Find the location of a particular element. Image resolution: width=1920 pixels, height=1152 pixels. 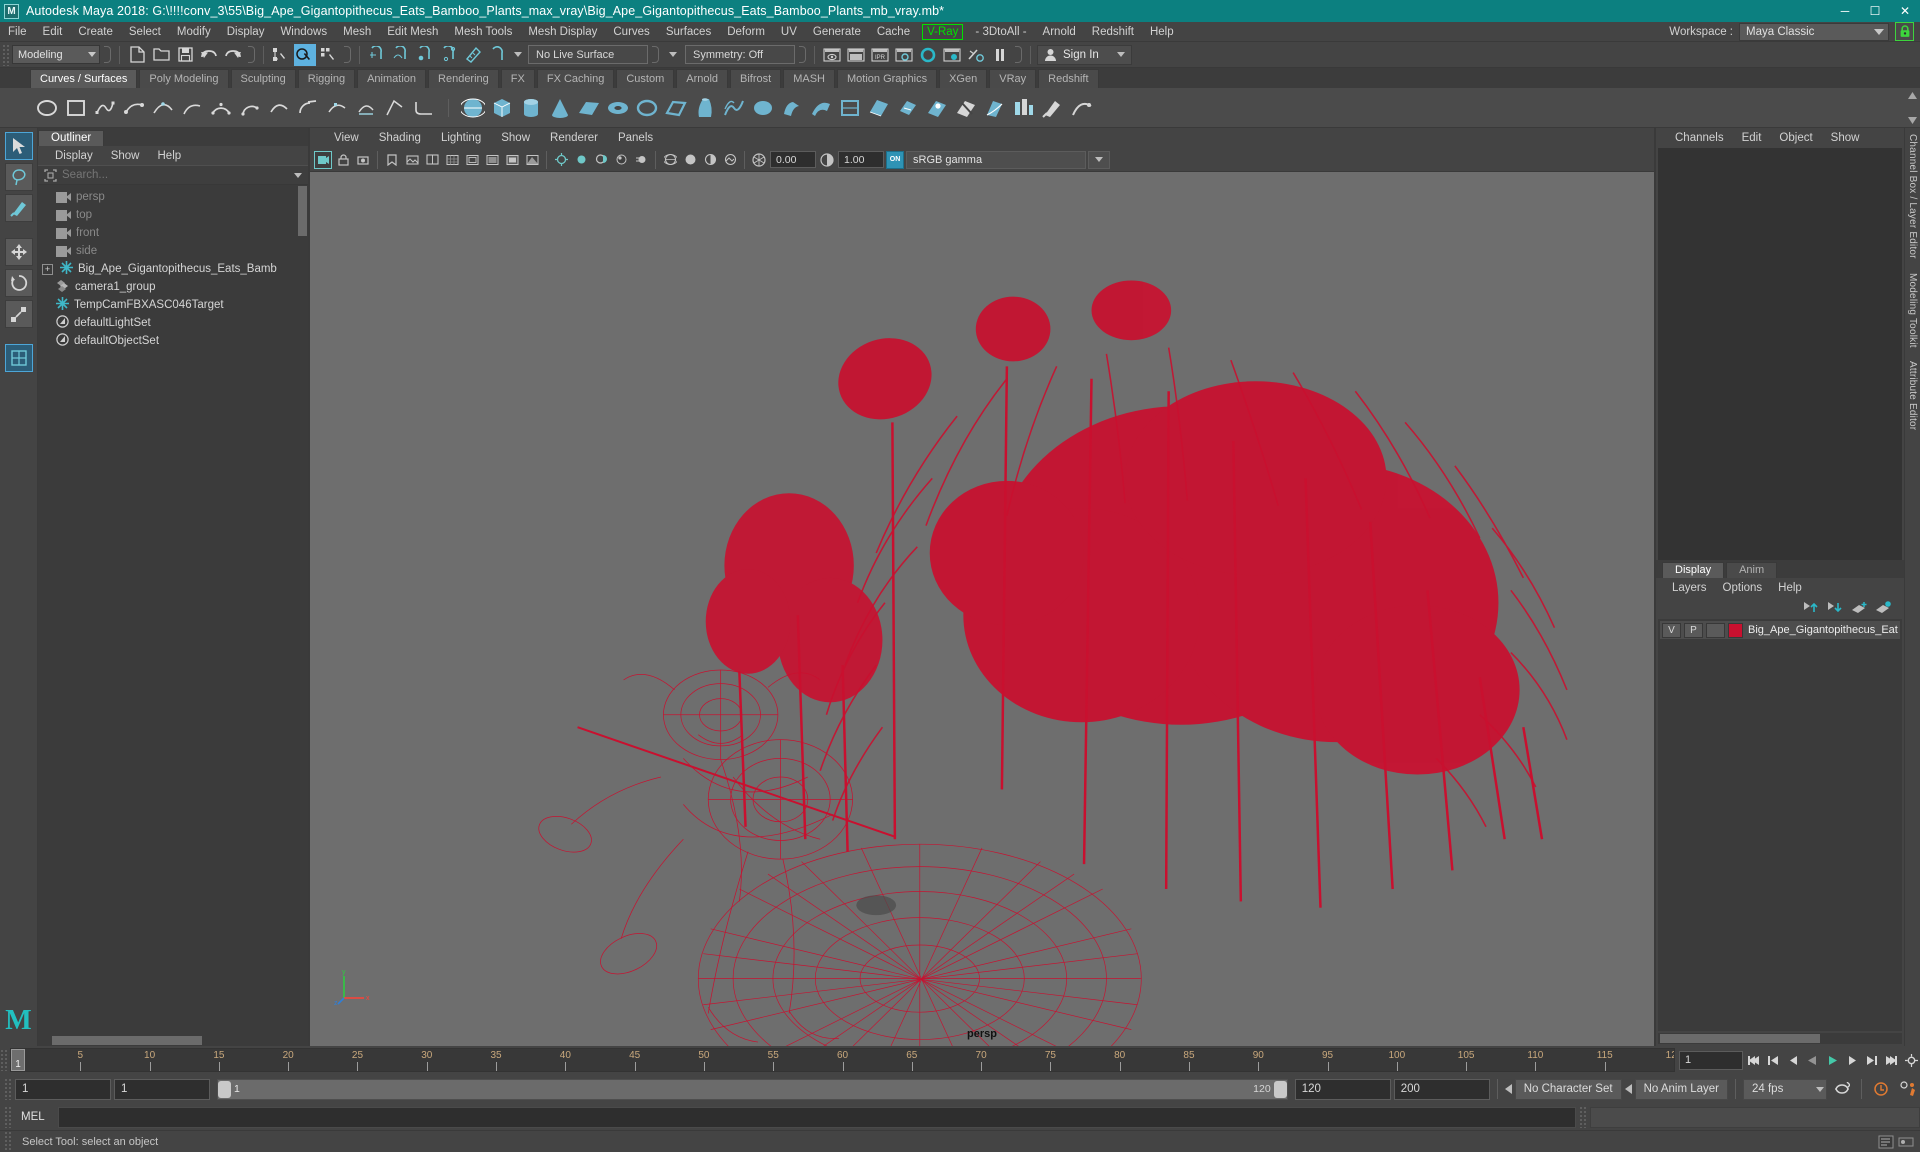

help-line-gripper is located at coordinates (8, 1141).